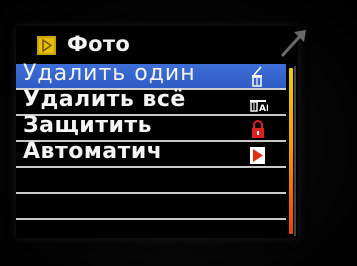 The height and width of the screenshot is (266, 357). What do you see at coordinates (295, 151) in the screenshot?
I see `scroll-track` at bounding box center [295, 151].